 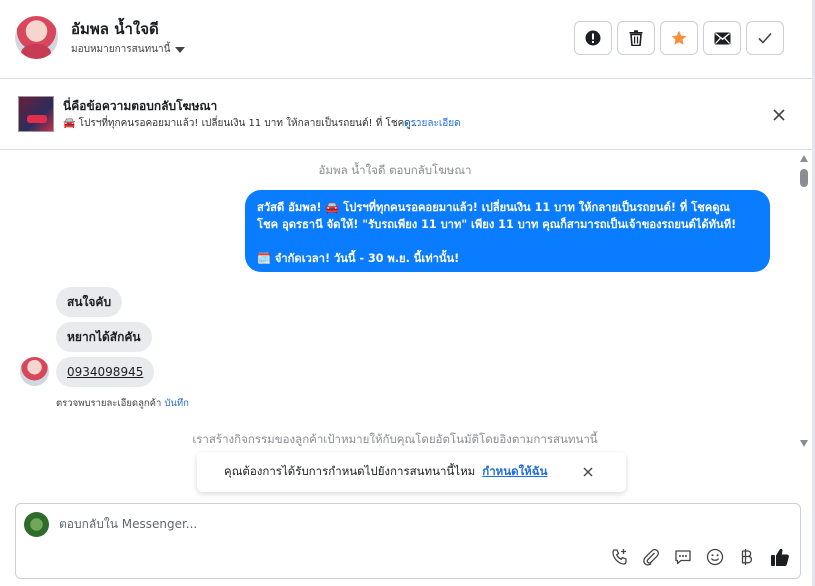 I want to click on envelope-icon, so click(x=722, y=38).